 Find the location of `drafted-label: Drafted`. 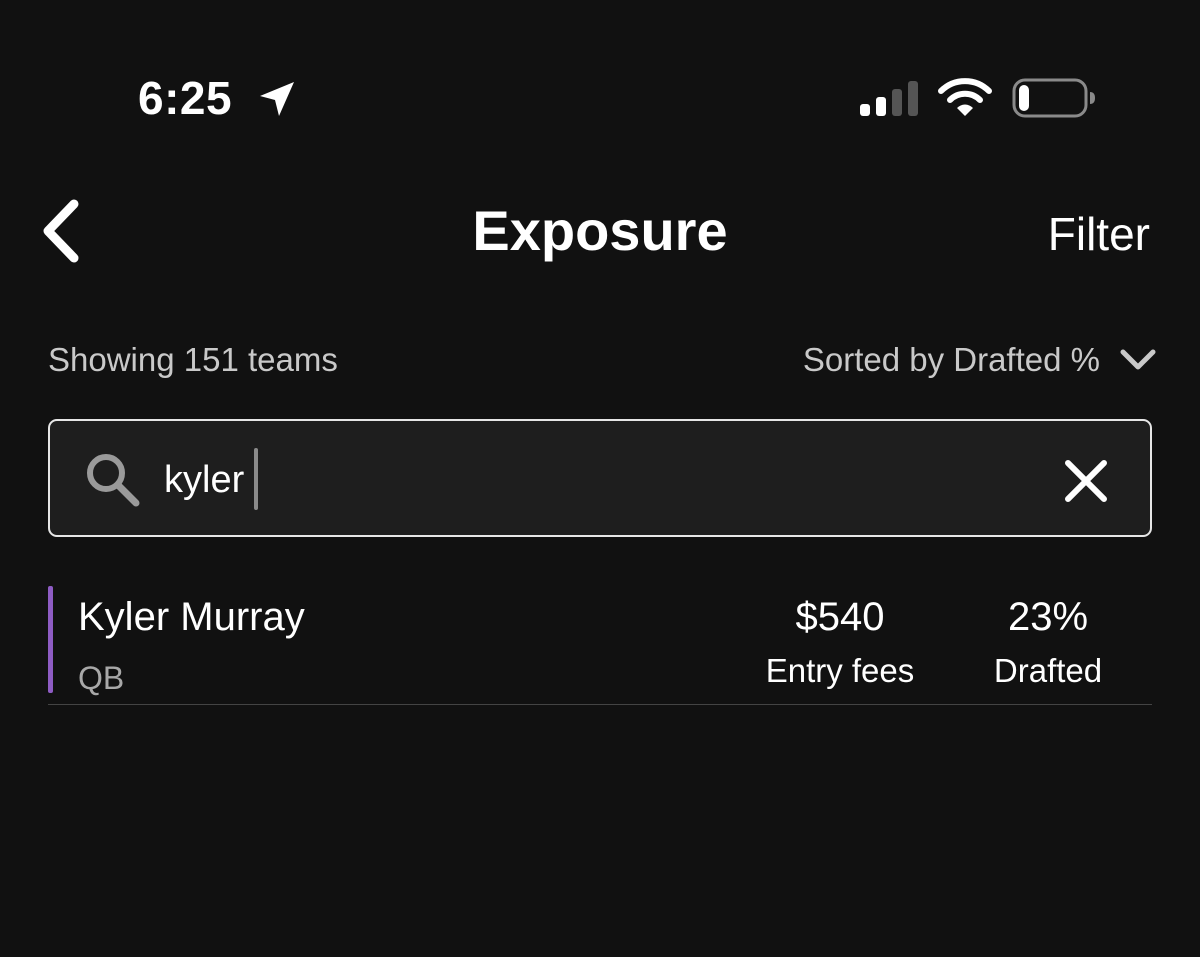

drafted-label: Drafted is located at coordinates (1048, 670).